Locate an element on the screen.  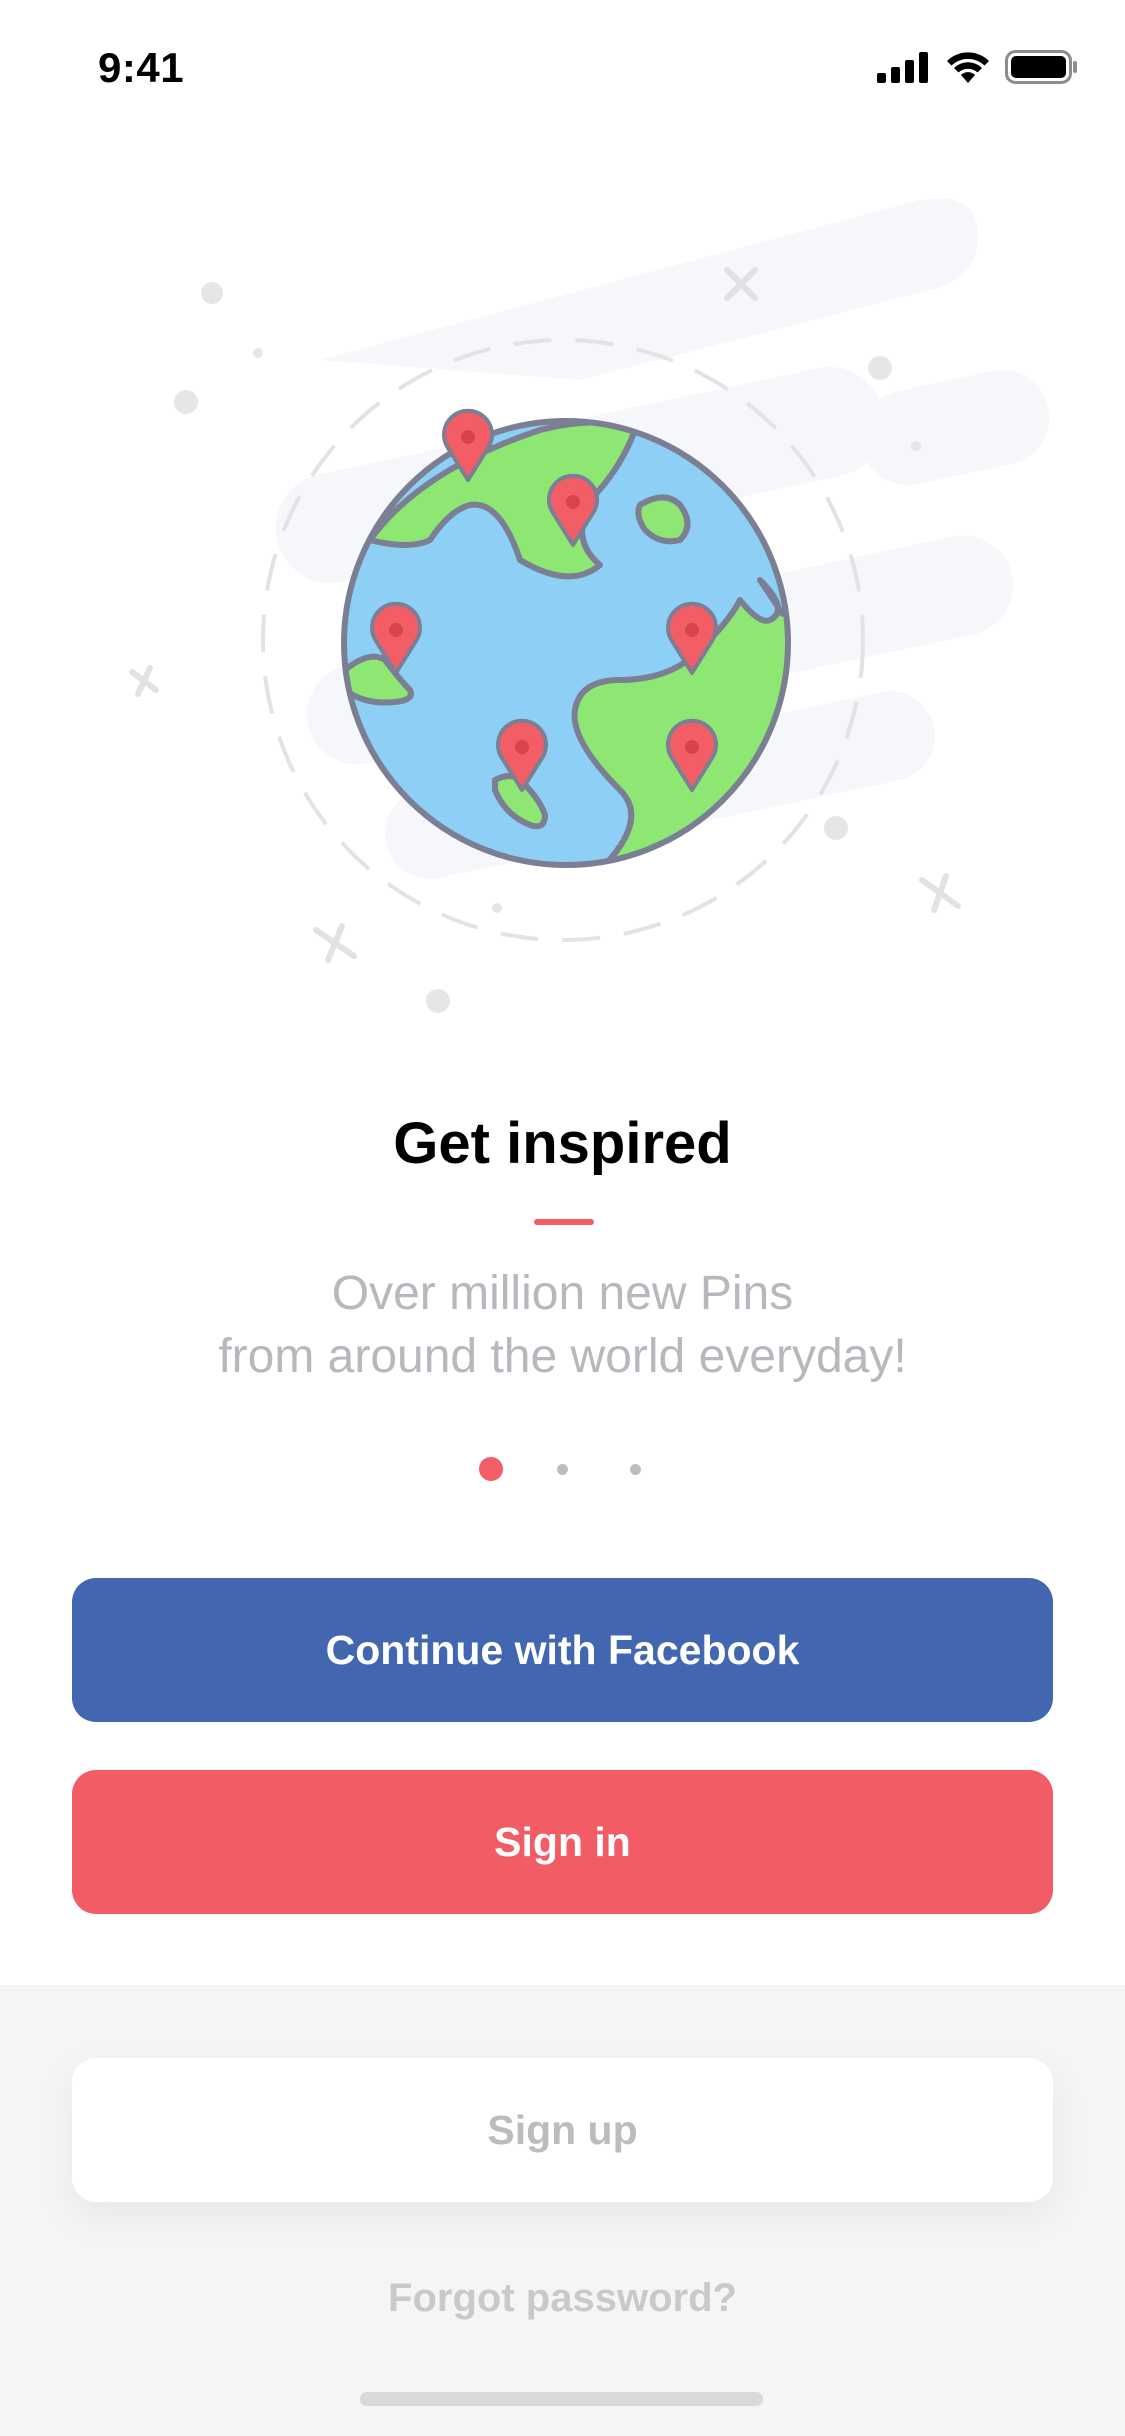
status-time: 9:41 is located at coordinates (141, 67).